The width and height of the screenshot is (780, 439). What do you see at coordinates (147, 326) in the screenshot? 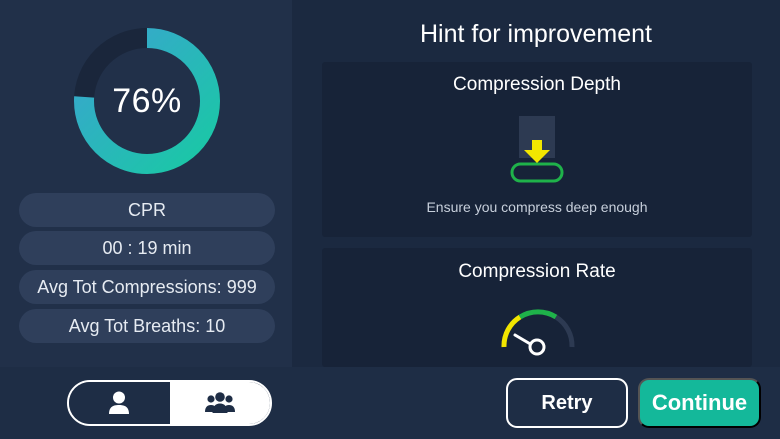
I see `stat-pill-breaths: Avg Tot Breaths: 10` at bounding box center [147, 326].